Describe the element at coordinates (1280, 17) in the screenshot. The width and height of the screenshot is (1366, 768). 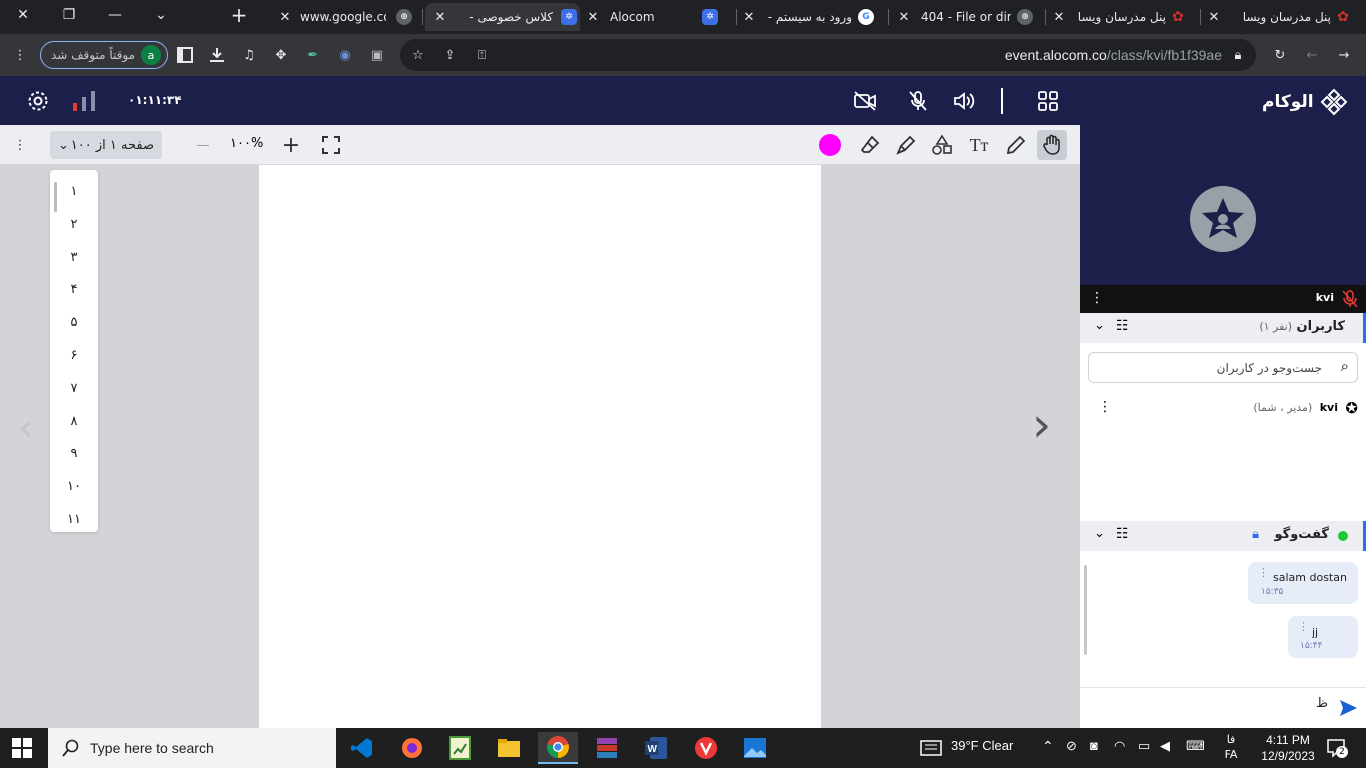
I see `tab-visa-panel-2: ✕ پنل مدرسان ویسا ✿` at that location.